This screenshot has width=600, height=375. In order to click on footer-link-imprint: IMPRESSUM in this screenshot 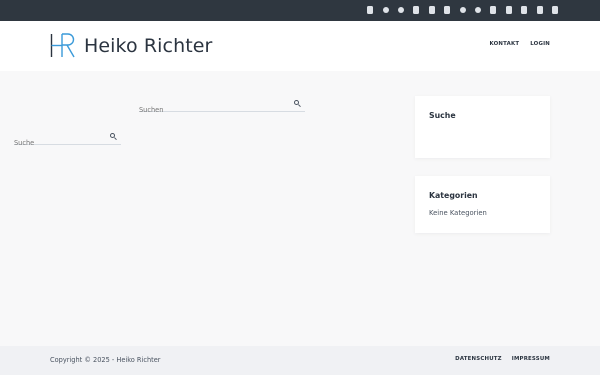, I will do `click(531, 359)`.